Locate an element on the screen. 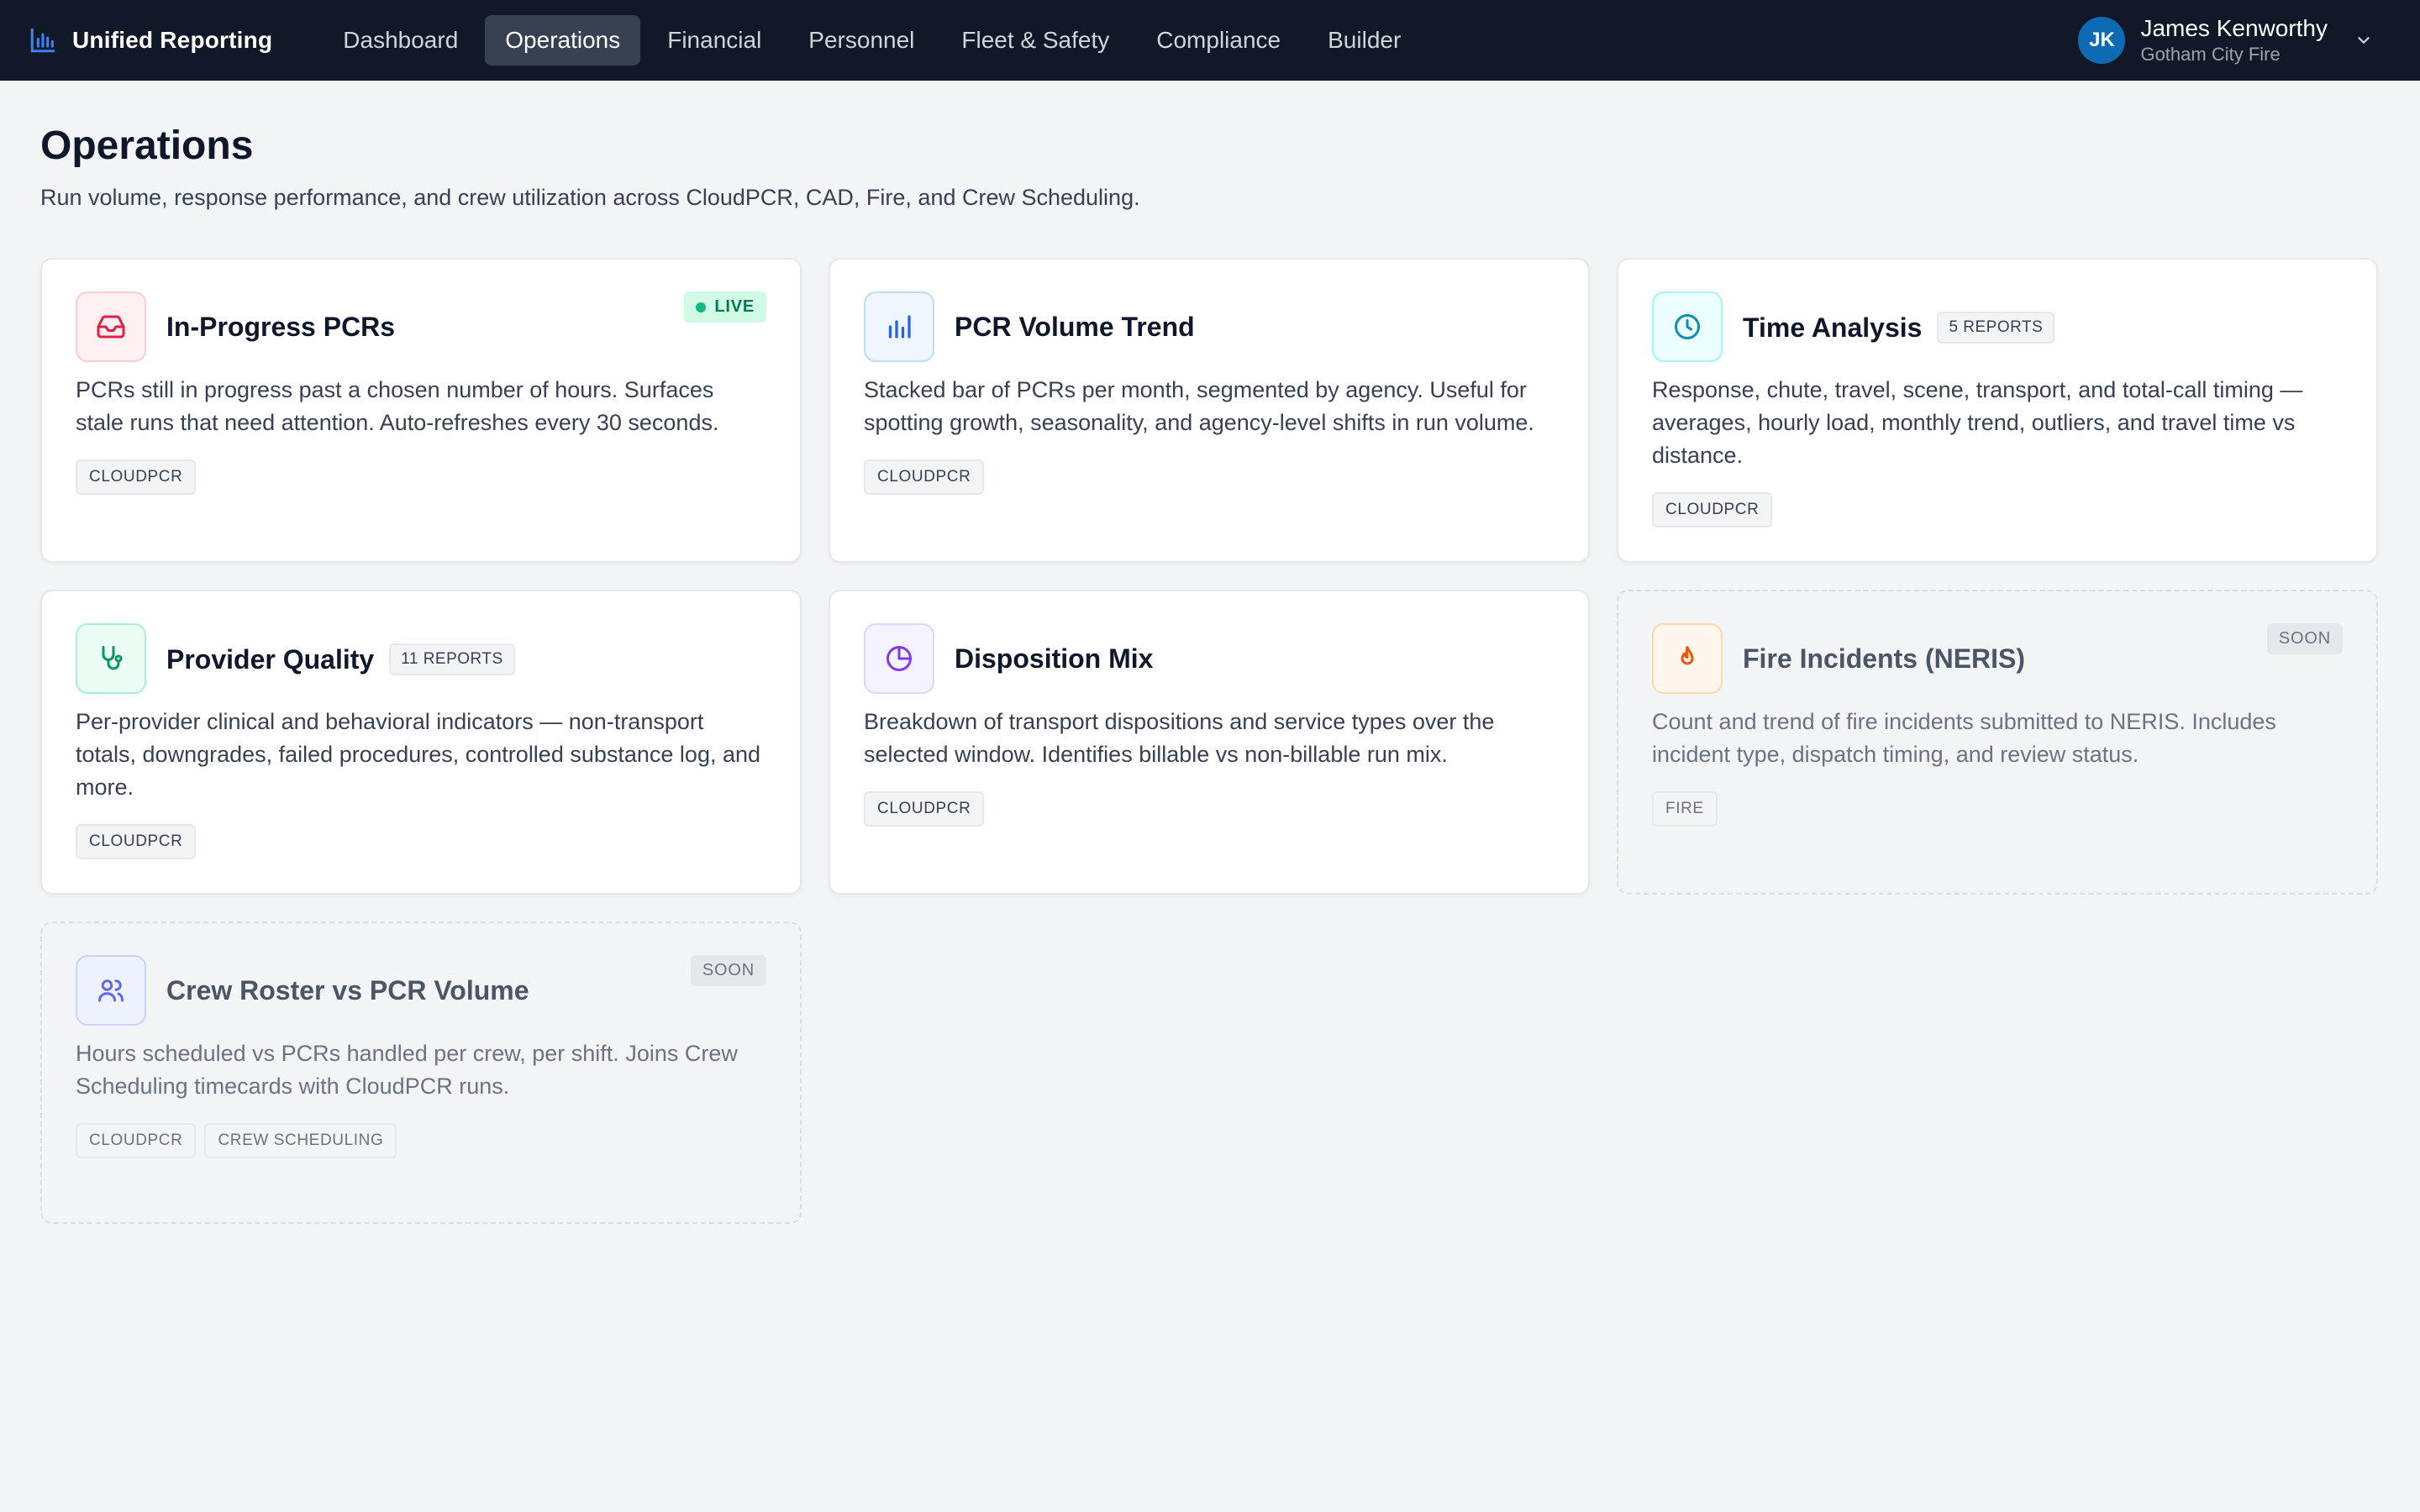 This screenshot has height=1512, width=2420. card-title: In-Progress PCRs is located at coordinates (281, 327).